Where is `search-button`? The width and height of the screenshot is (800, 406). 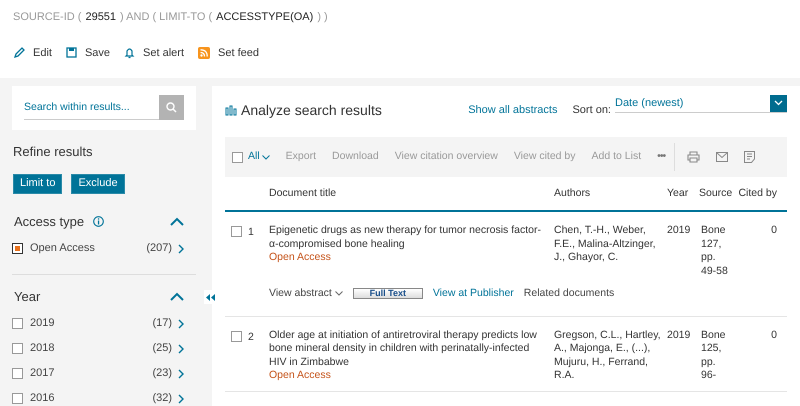
search-button is located at coordinates (171, 107).